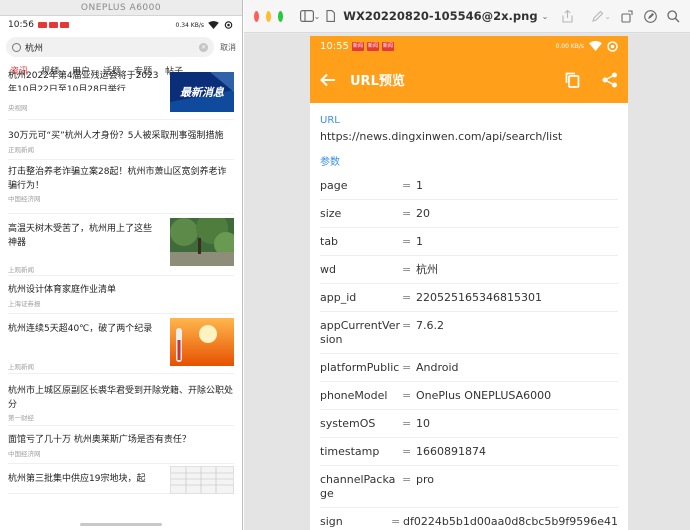 The height and width of the screenshot is (530, 690). What do you see at coordinates (358, 486) in the screenshot?
I see `param-key: channelPackage` at bounding box center [358, 486].